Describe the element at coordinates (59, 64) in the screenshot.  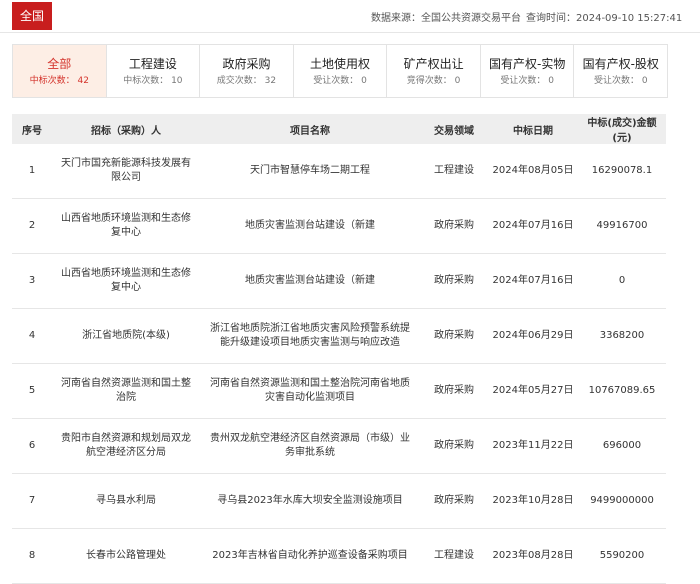
I see `tab-name: 全部` at that location.